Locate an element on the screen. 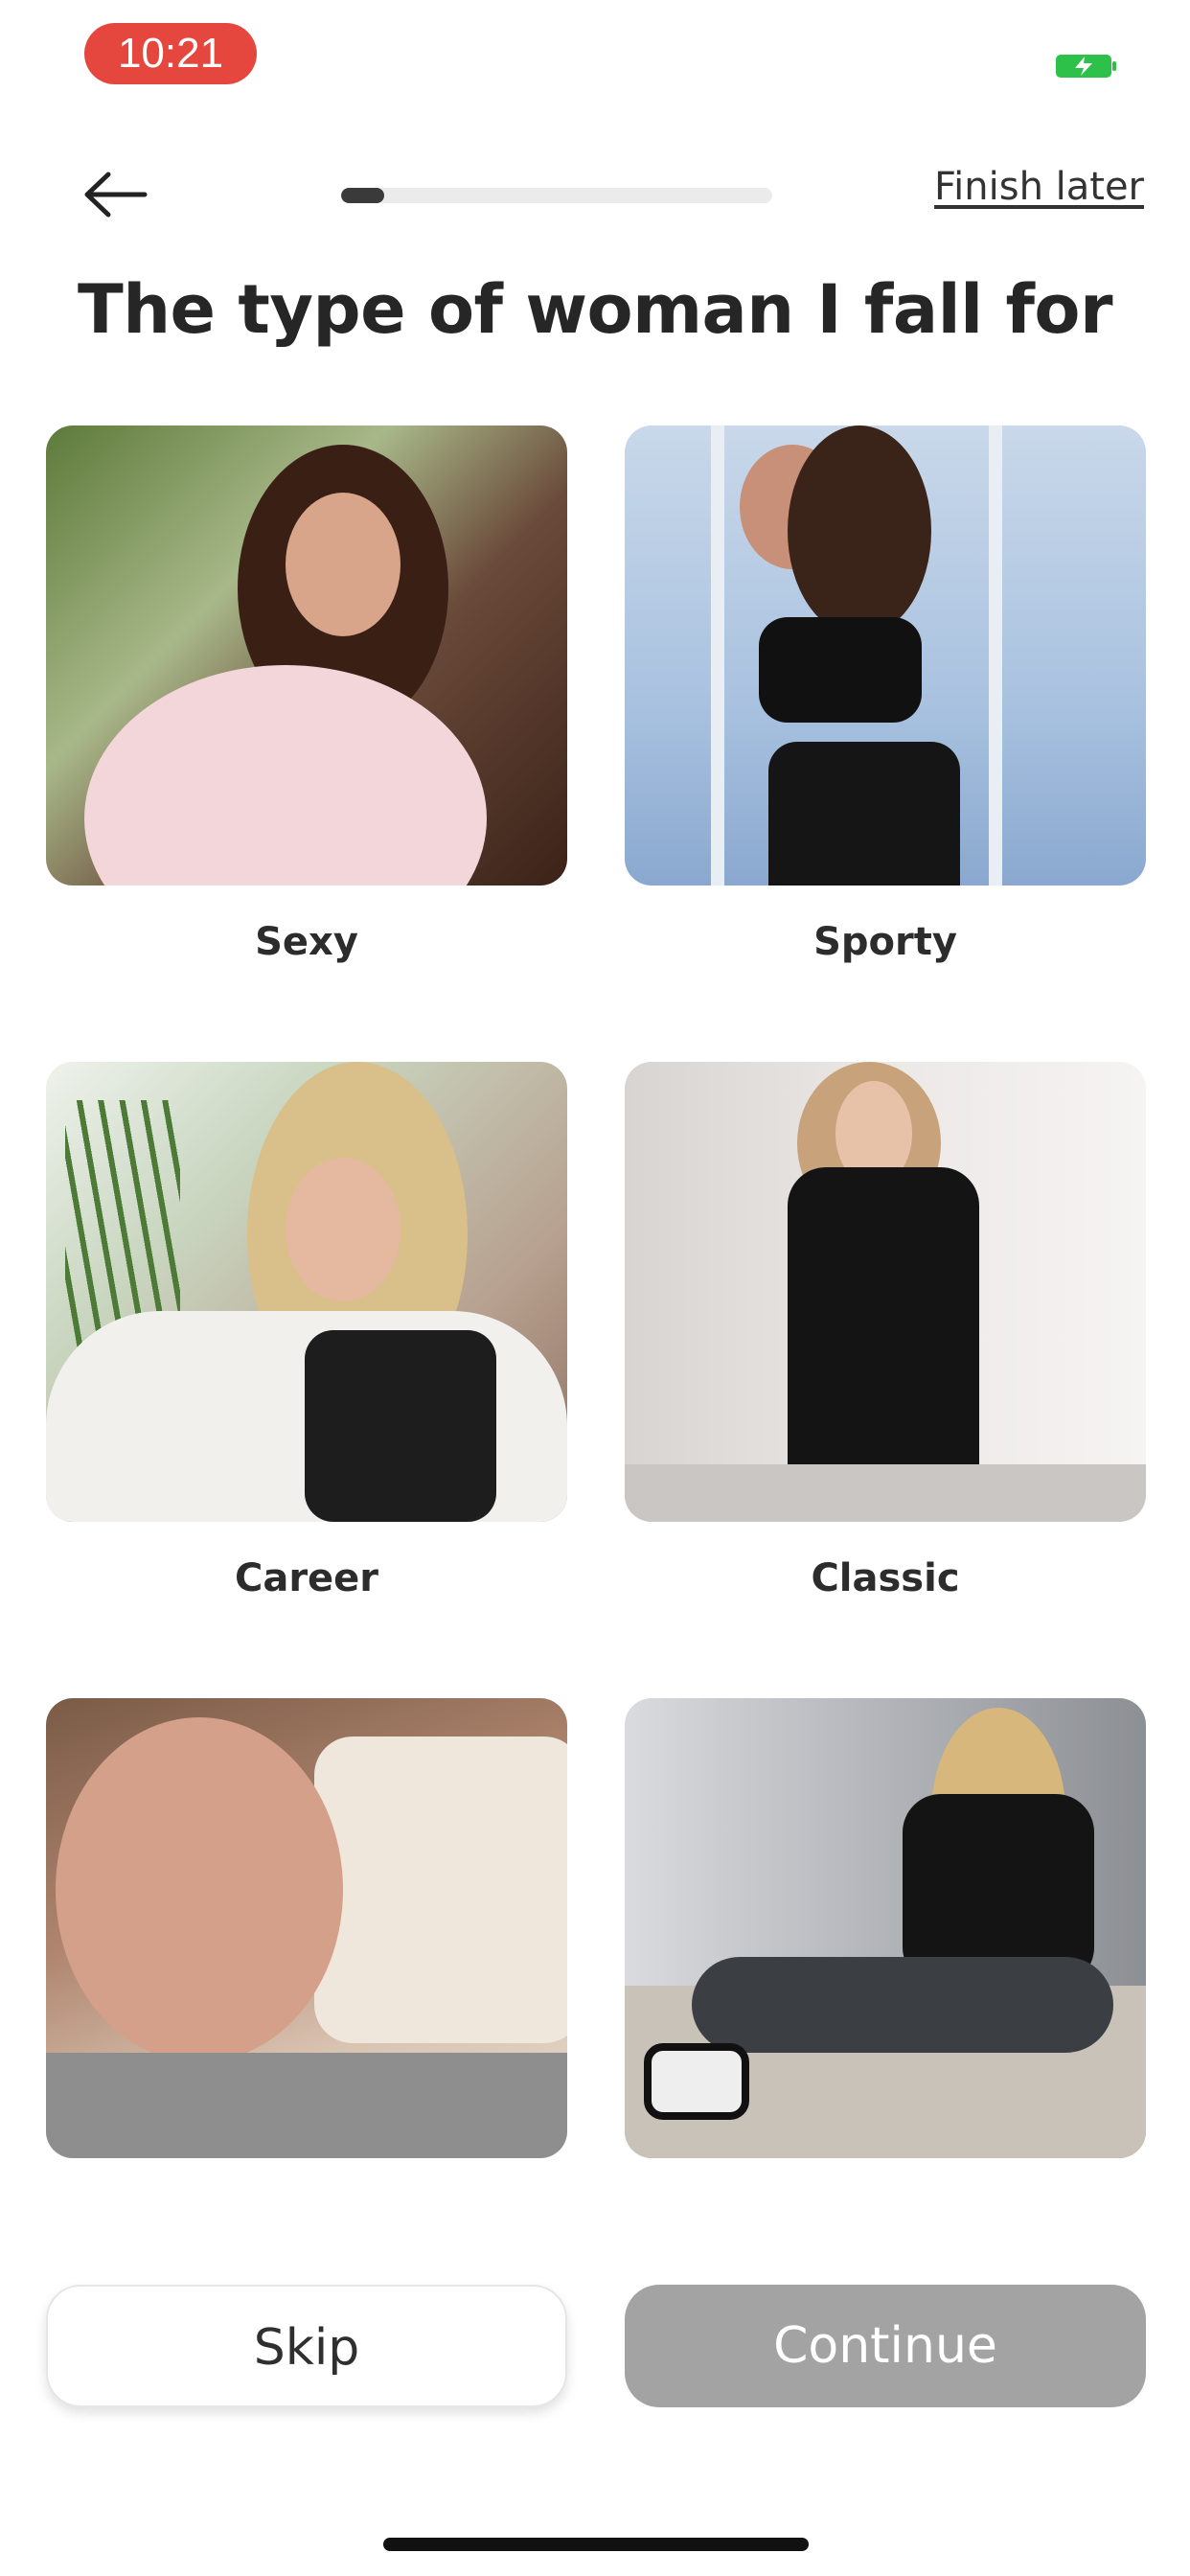  progress-fill is located at coordinates (363, 195).